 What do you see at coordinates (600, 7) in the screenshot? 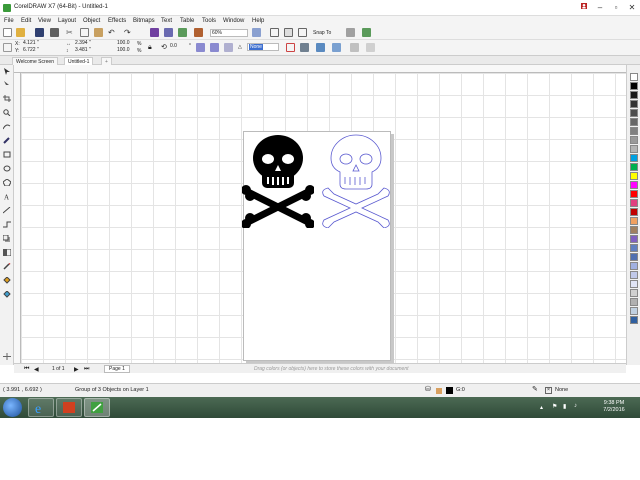
I see `minimize-icon: –` at bounding box center [600, 7].